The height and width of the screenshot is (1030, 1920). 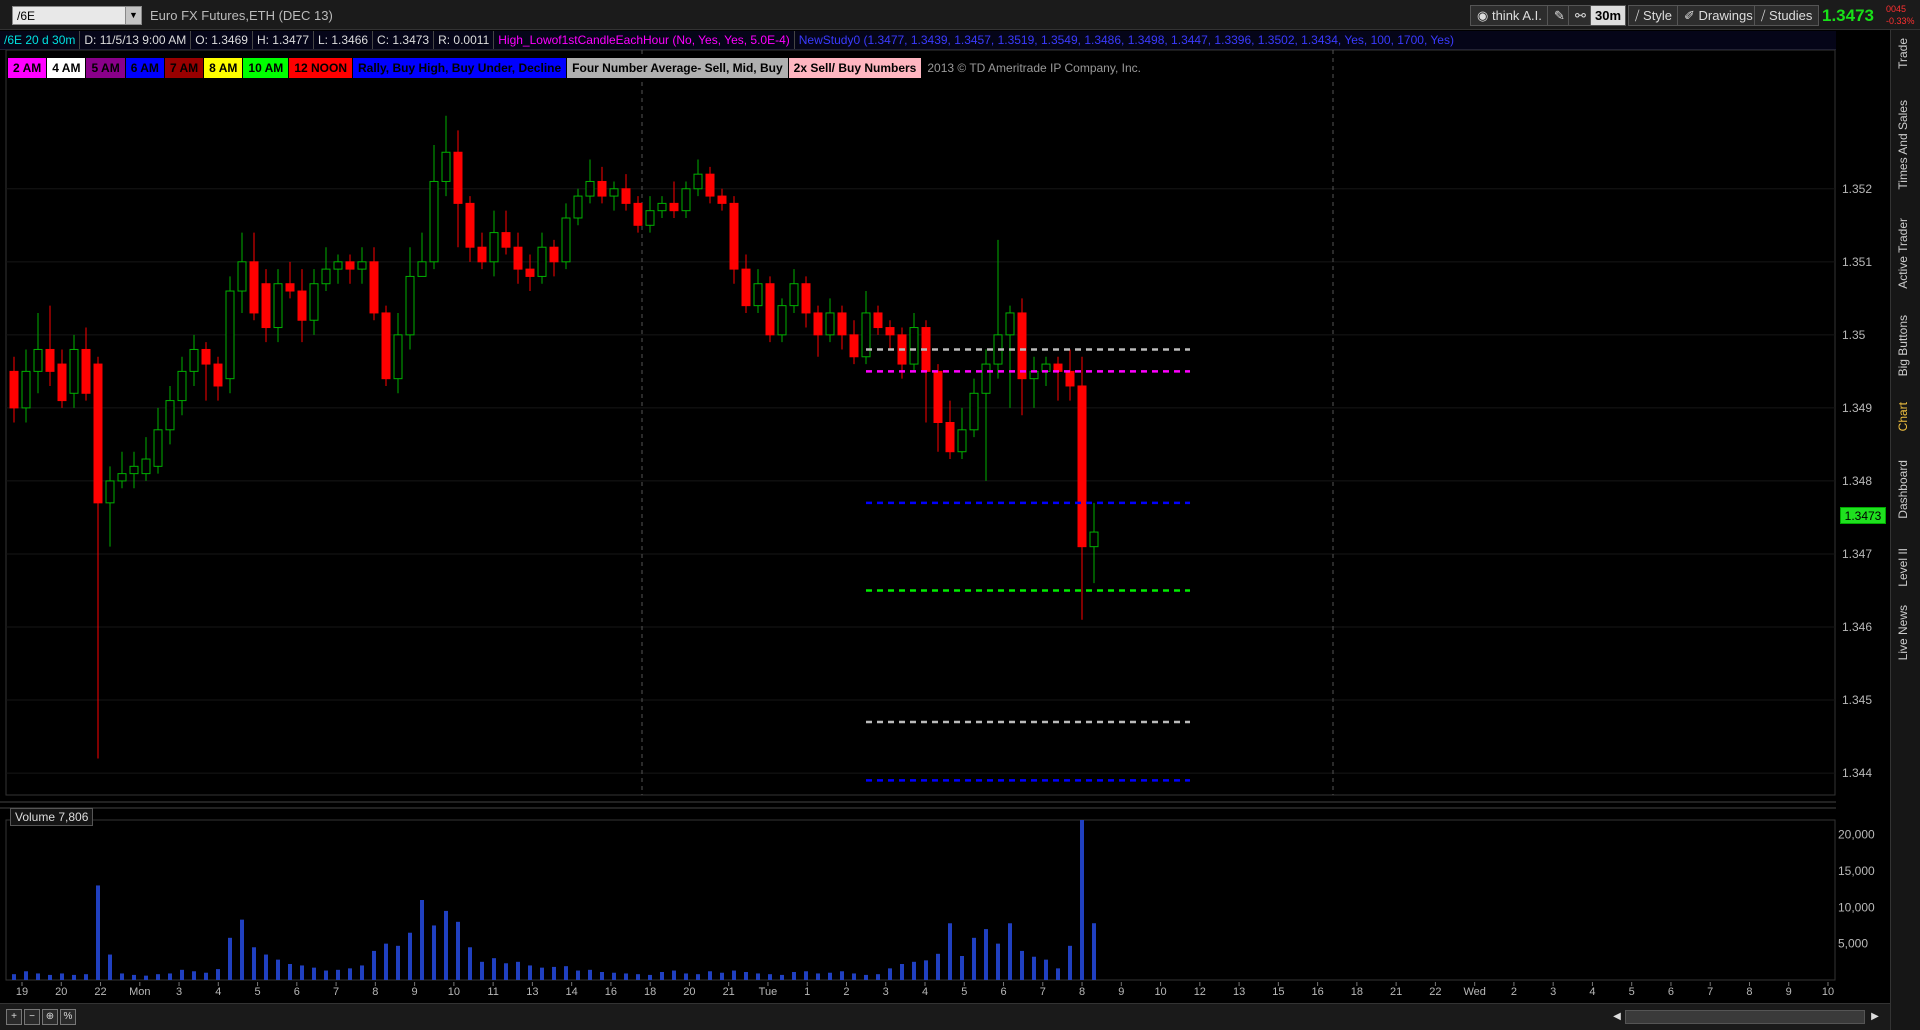 I want to click on net-change: 0045, so click(x=1896, y=9).